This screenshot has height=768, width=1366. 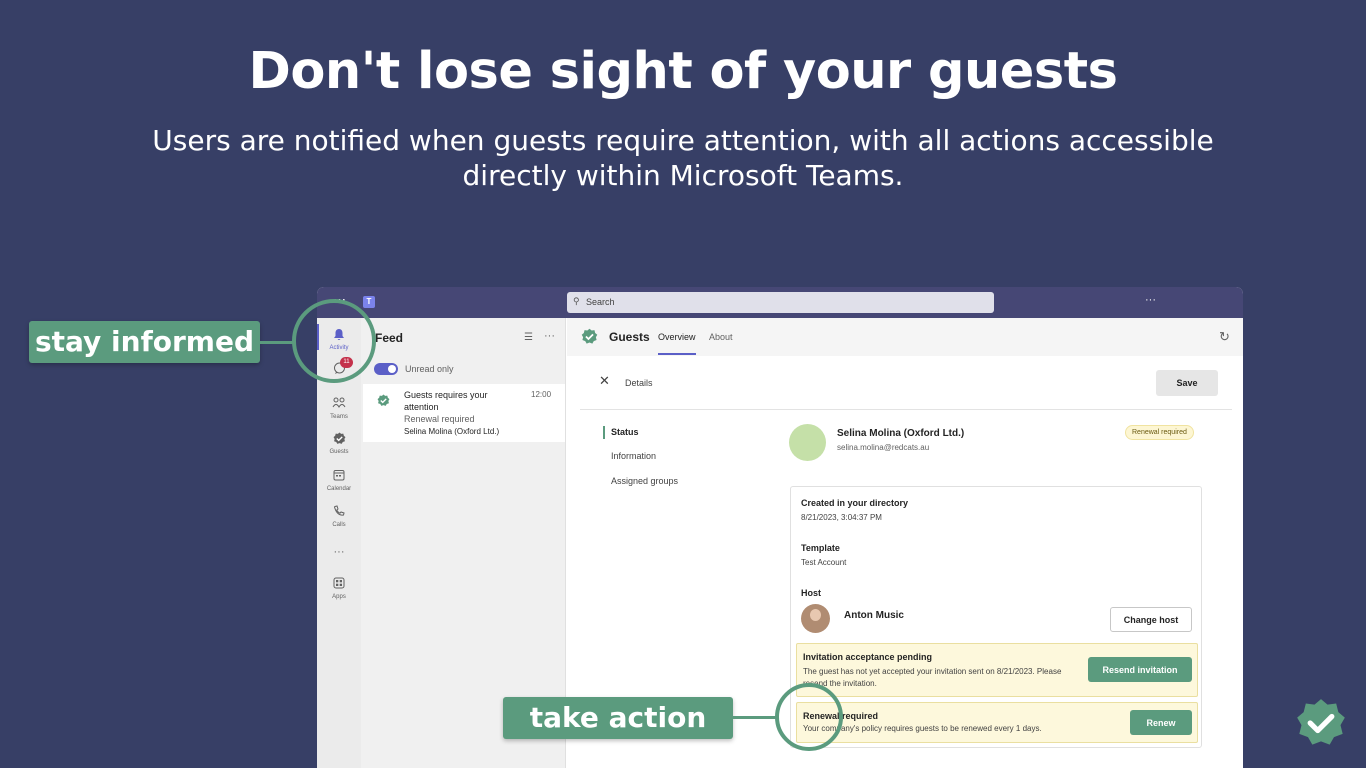 I want to click on search-placeholder: Search, so click(x=600, y=302).